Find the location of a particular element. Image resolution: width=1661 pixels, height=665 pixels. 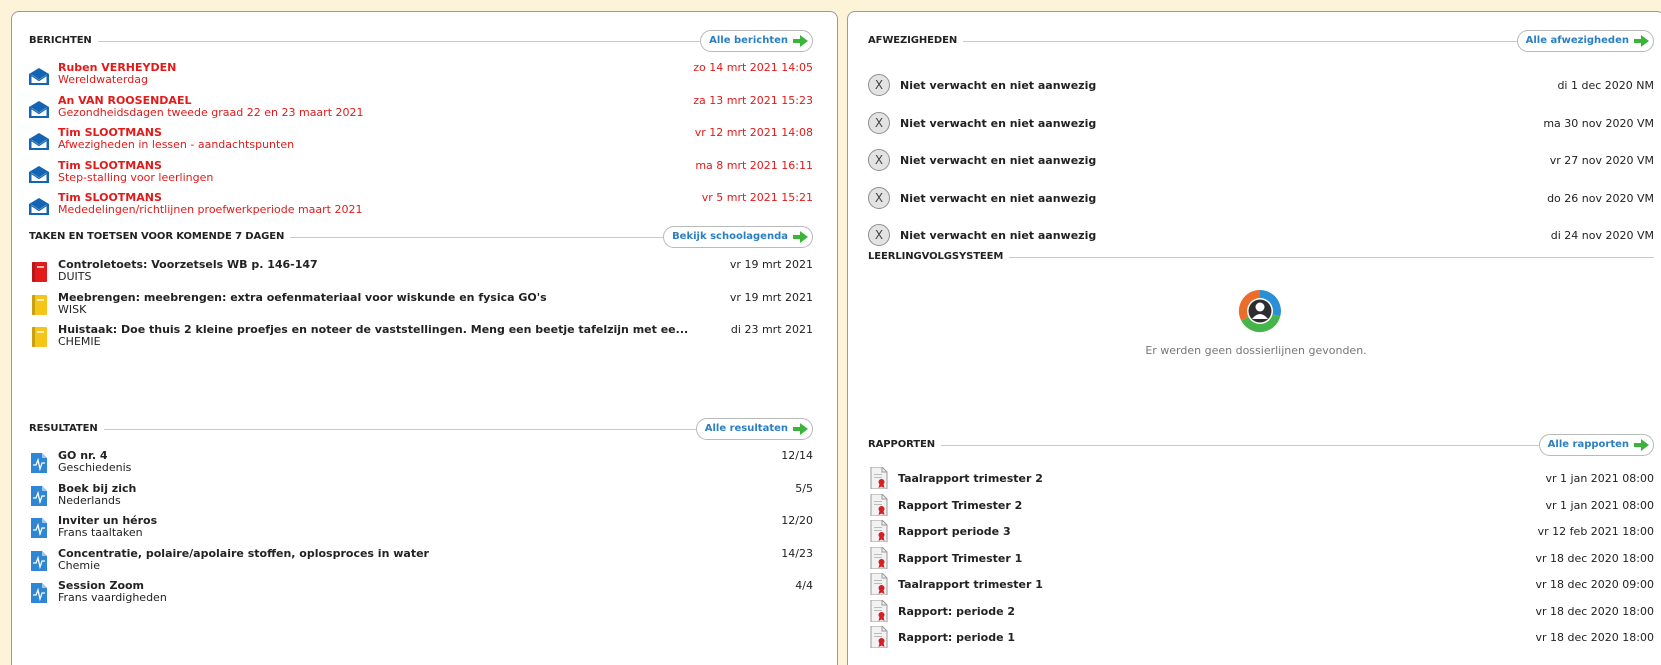

rapporten-title: RAPPORTEN is located at coordinates (904, 445).